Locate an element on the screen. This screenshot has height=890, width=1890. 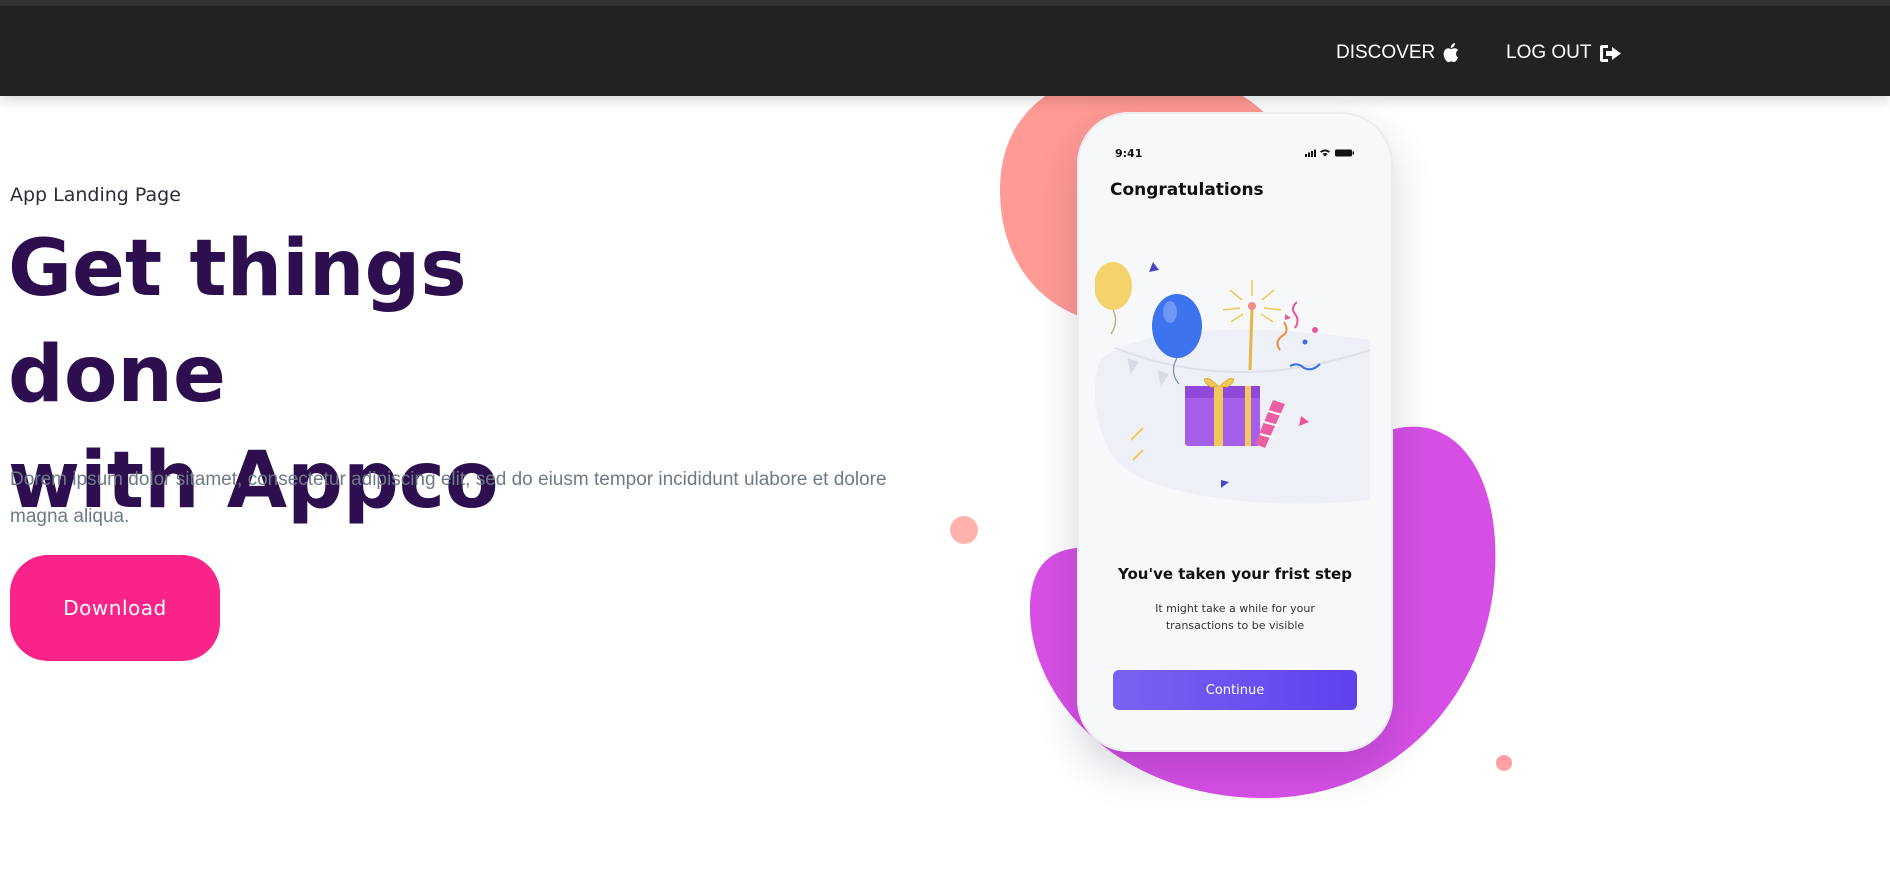
status-time: 9:41 is located at coordinates (1129, 153).